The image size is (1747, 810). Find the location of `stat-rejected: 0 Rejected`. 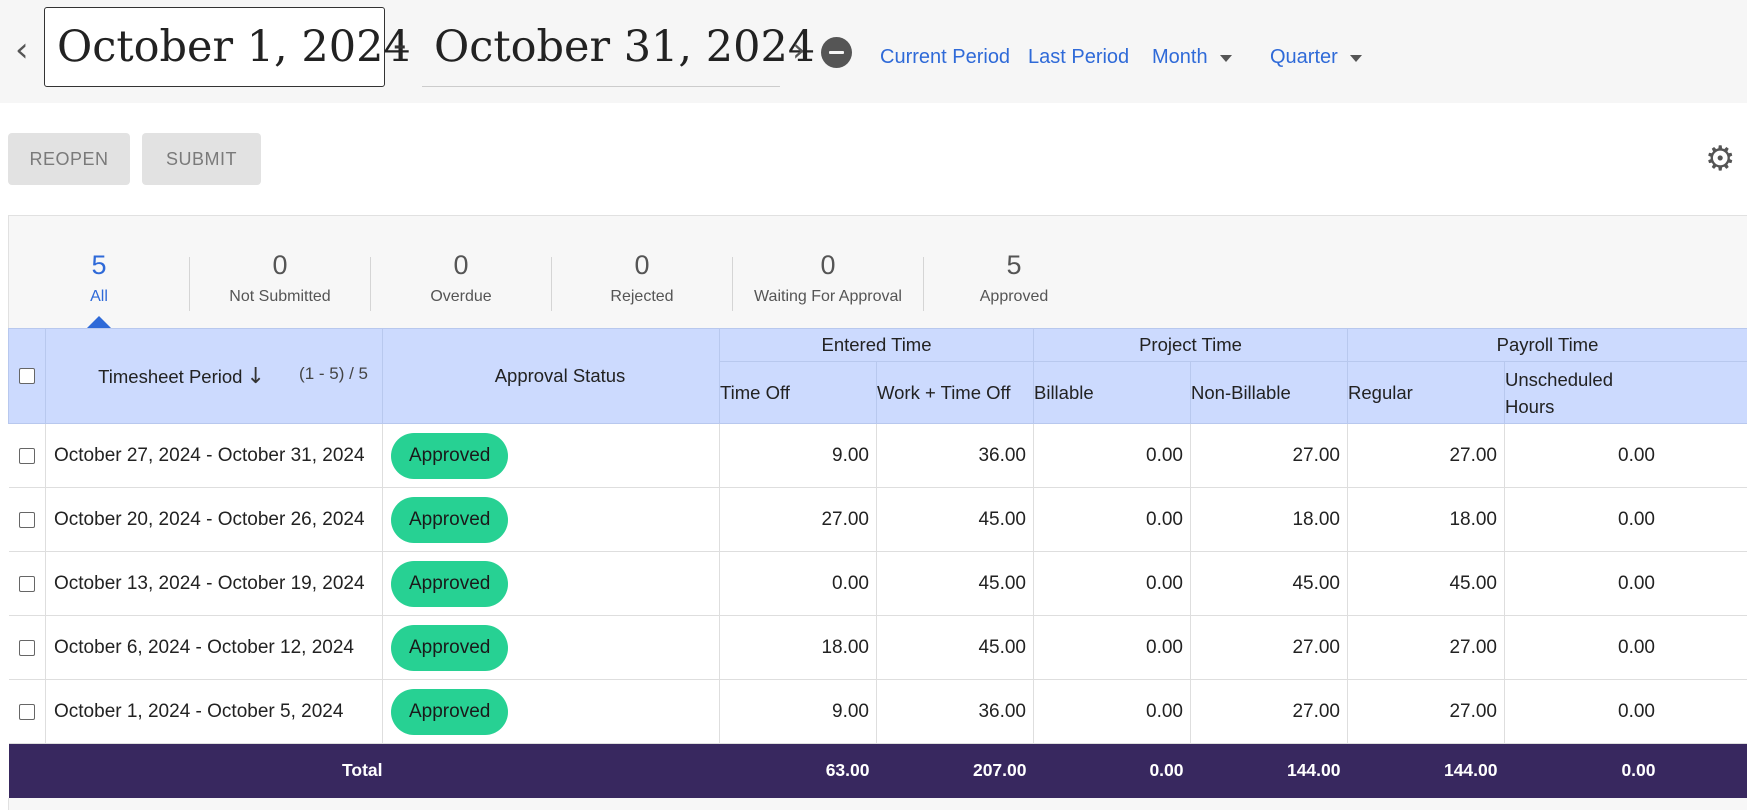

stat-rejected: 0 Rejected is located at coordinates (642, 278).